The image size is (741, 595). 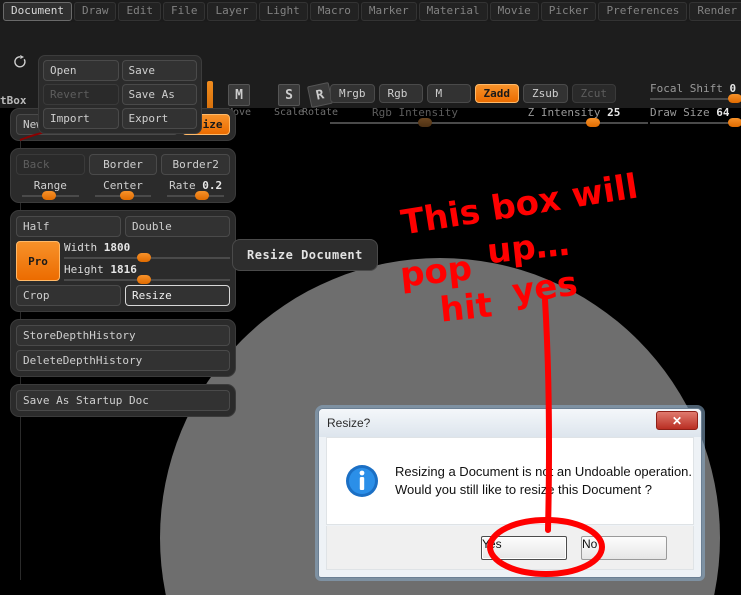 I want to click on depth-history-group: StoreDepthHistory DeleteDepthHistory, so click(x=123, y=348).